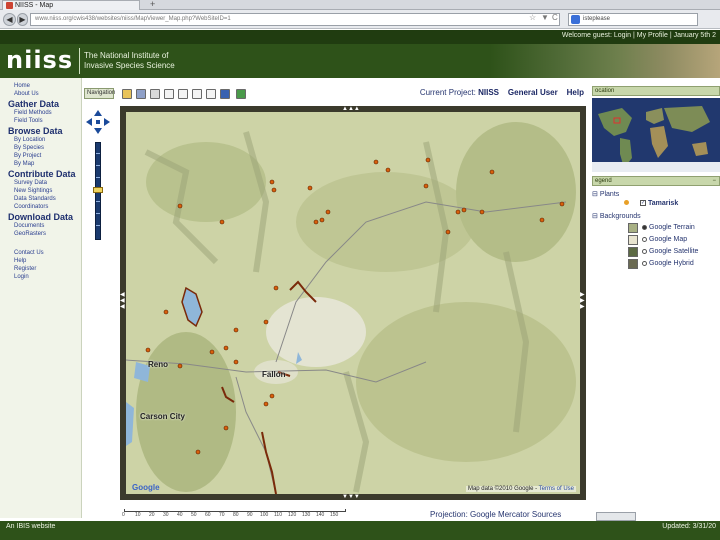  Describe the element at coordinates (644, 251) in the screenshot. I see `satellite-radio` at that location.